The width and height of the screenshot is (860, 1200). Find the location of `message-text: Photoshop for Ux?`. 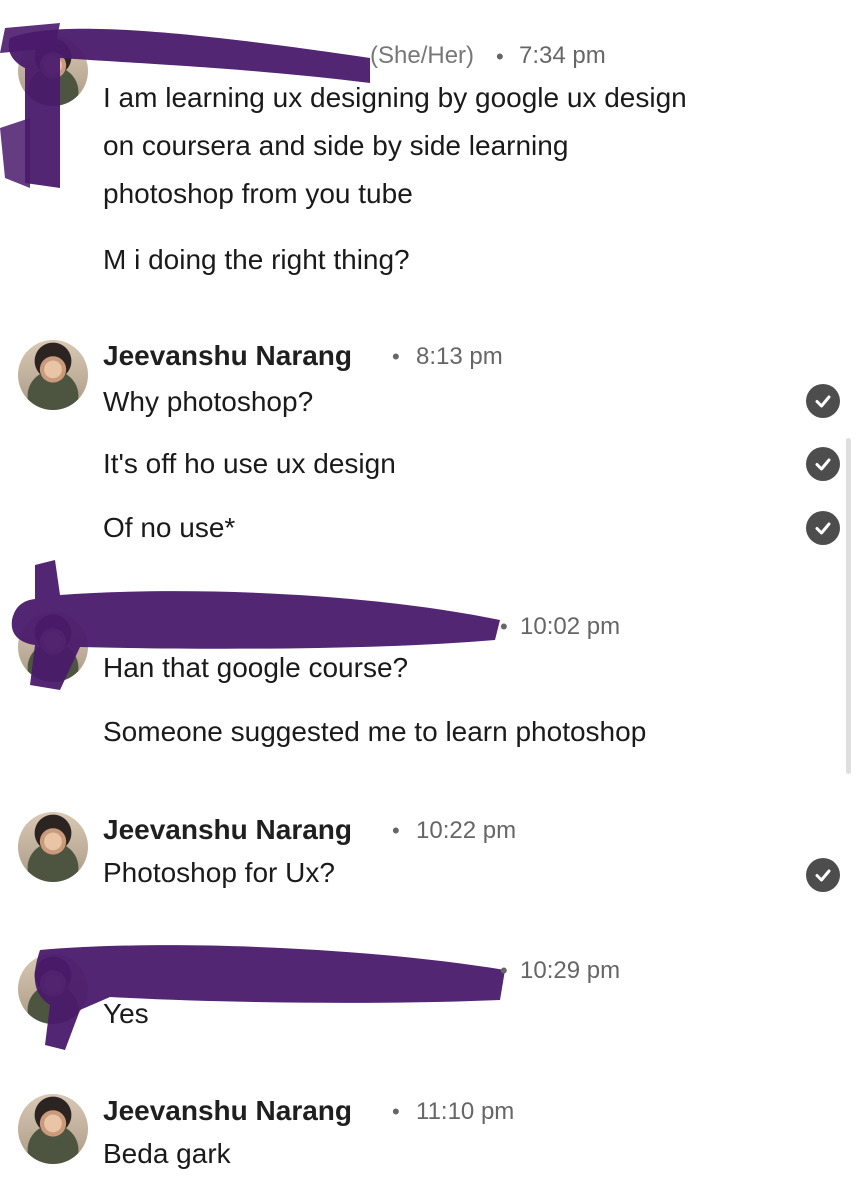

message-text: Photoshop for Ux? is located at coordinates (219, 872).